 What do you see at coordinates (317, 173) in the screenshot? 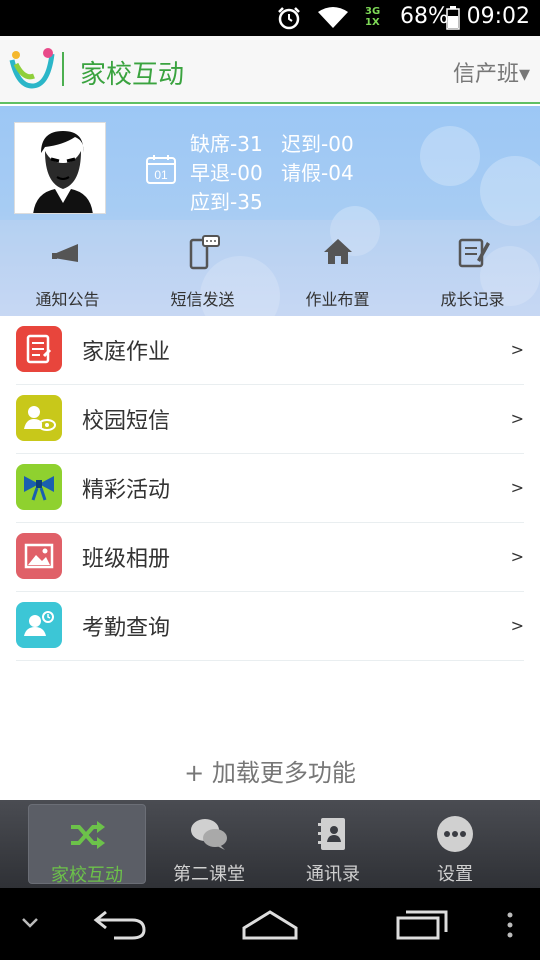
I see `leave-count: 请假-04` at bounding box center [317, 173].